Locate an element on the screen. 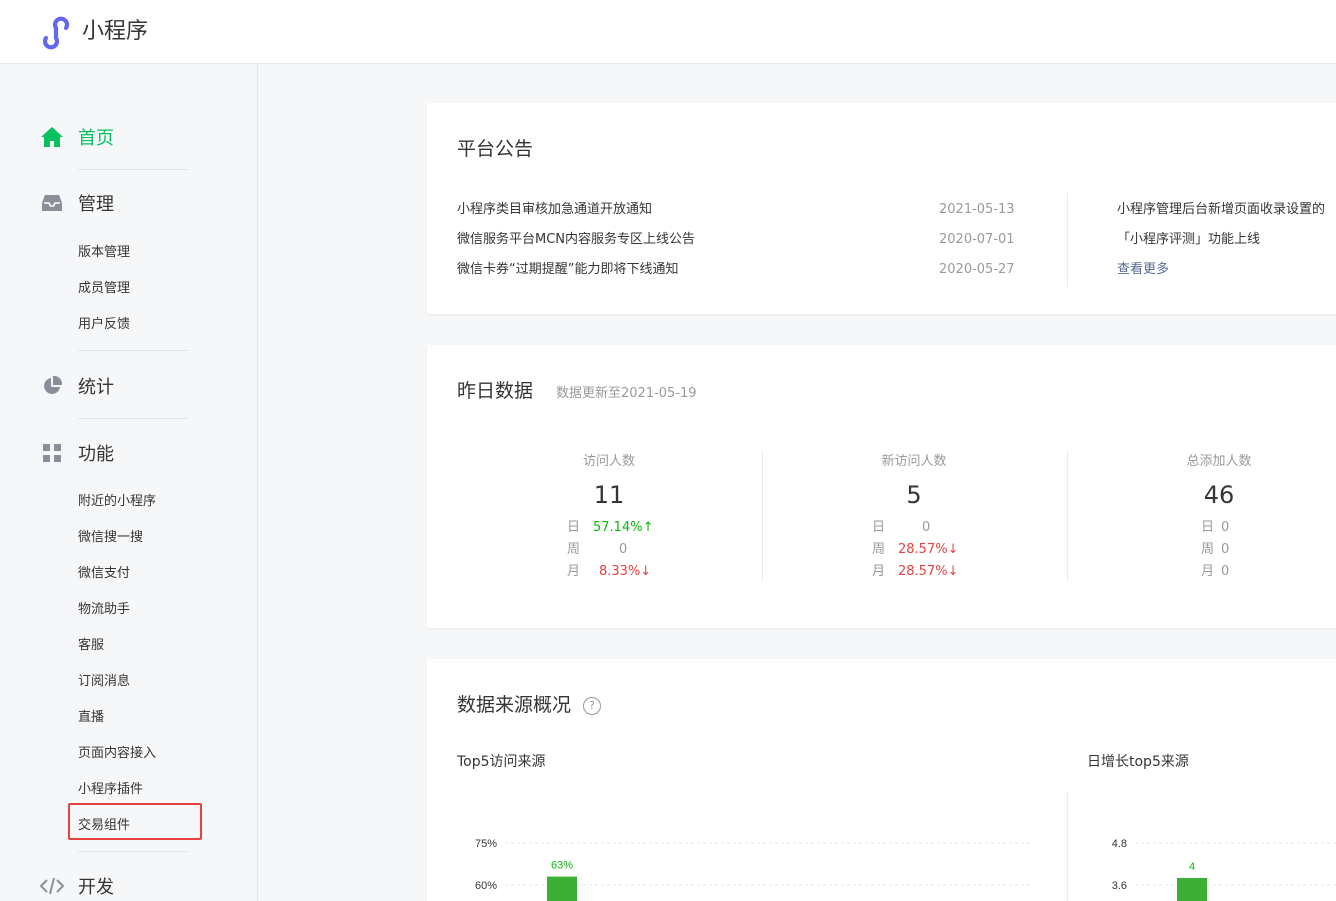 The height and width of the screenshot is (901, 1336). sidebar-subitem-nearby: 附近的小程序 is located at coordinates (117, 502).